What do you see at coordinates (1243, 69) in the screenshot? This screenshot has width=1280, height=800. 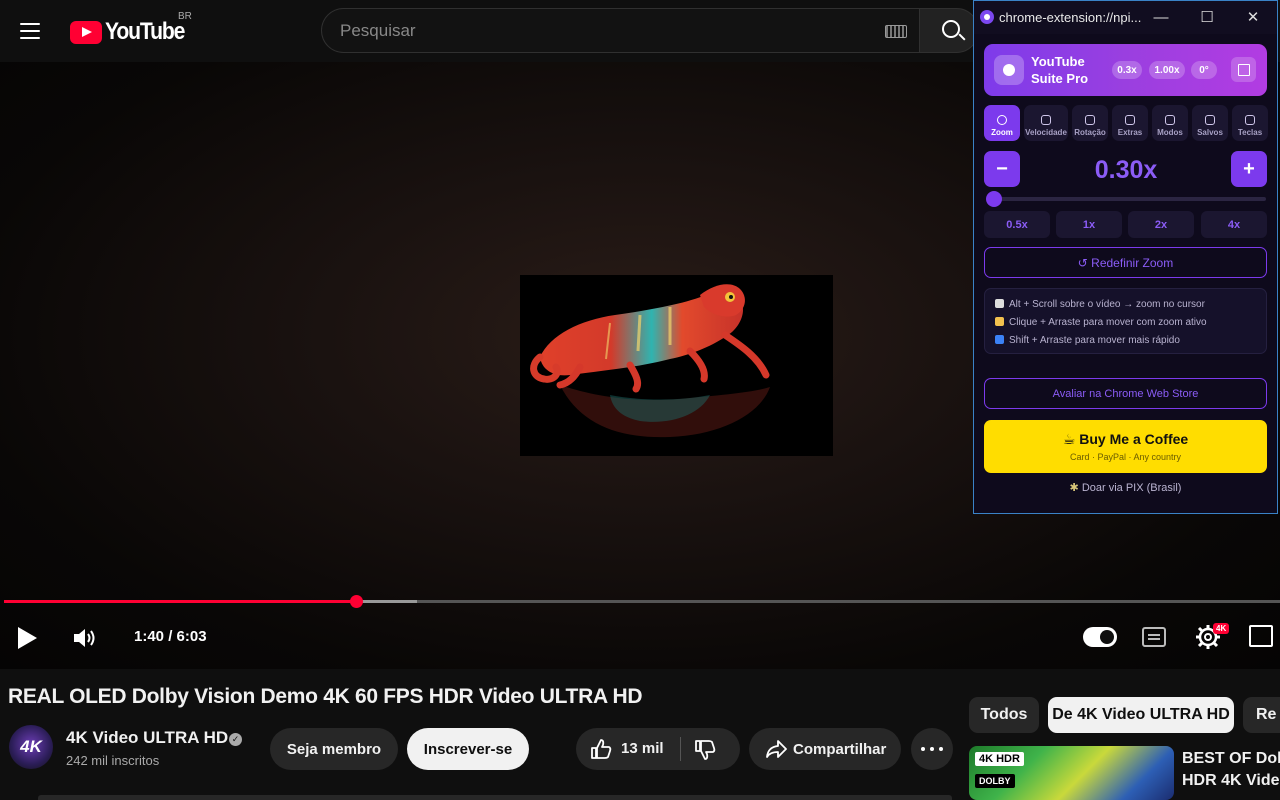 I see `open-external-icon` at bounding box center [1243, 69].